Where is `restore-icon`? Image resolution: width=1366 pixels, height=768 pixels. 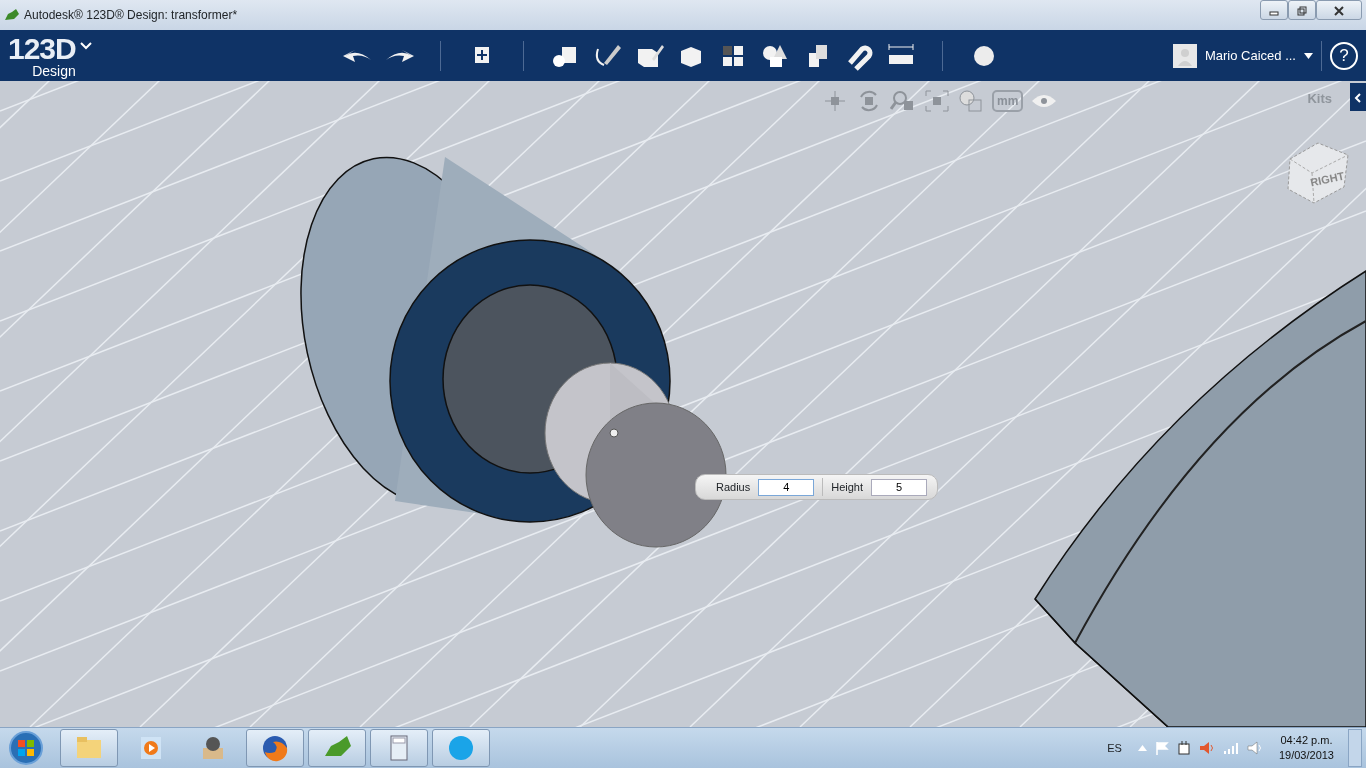
restore-icon is located at coordinates (1302, 11).